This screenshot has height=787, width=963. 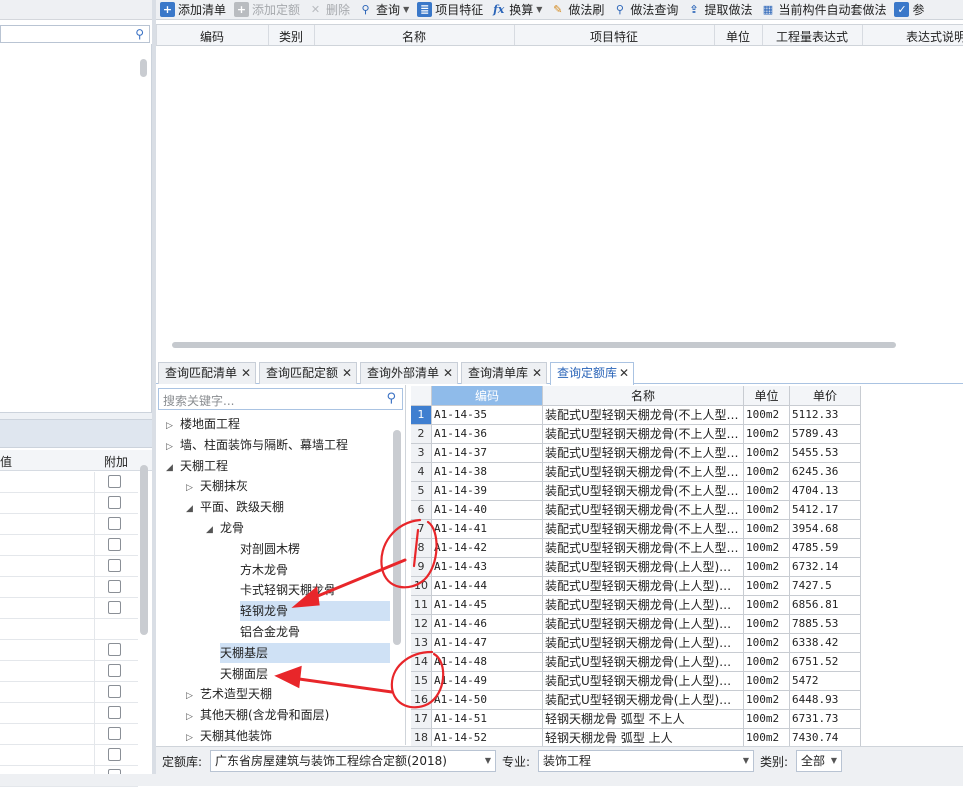 What do you see at coordinates (225, 528) in the screenshot?
I see `tree-node: ◢ 龙骨` at bounding box center [225, 528].